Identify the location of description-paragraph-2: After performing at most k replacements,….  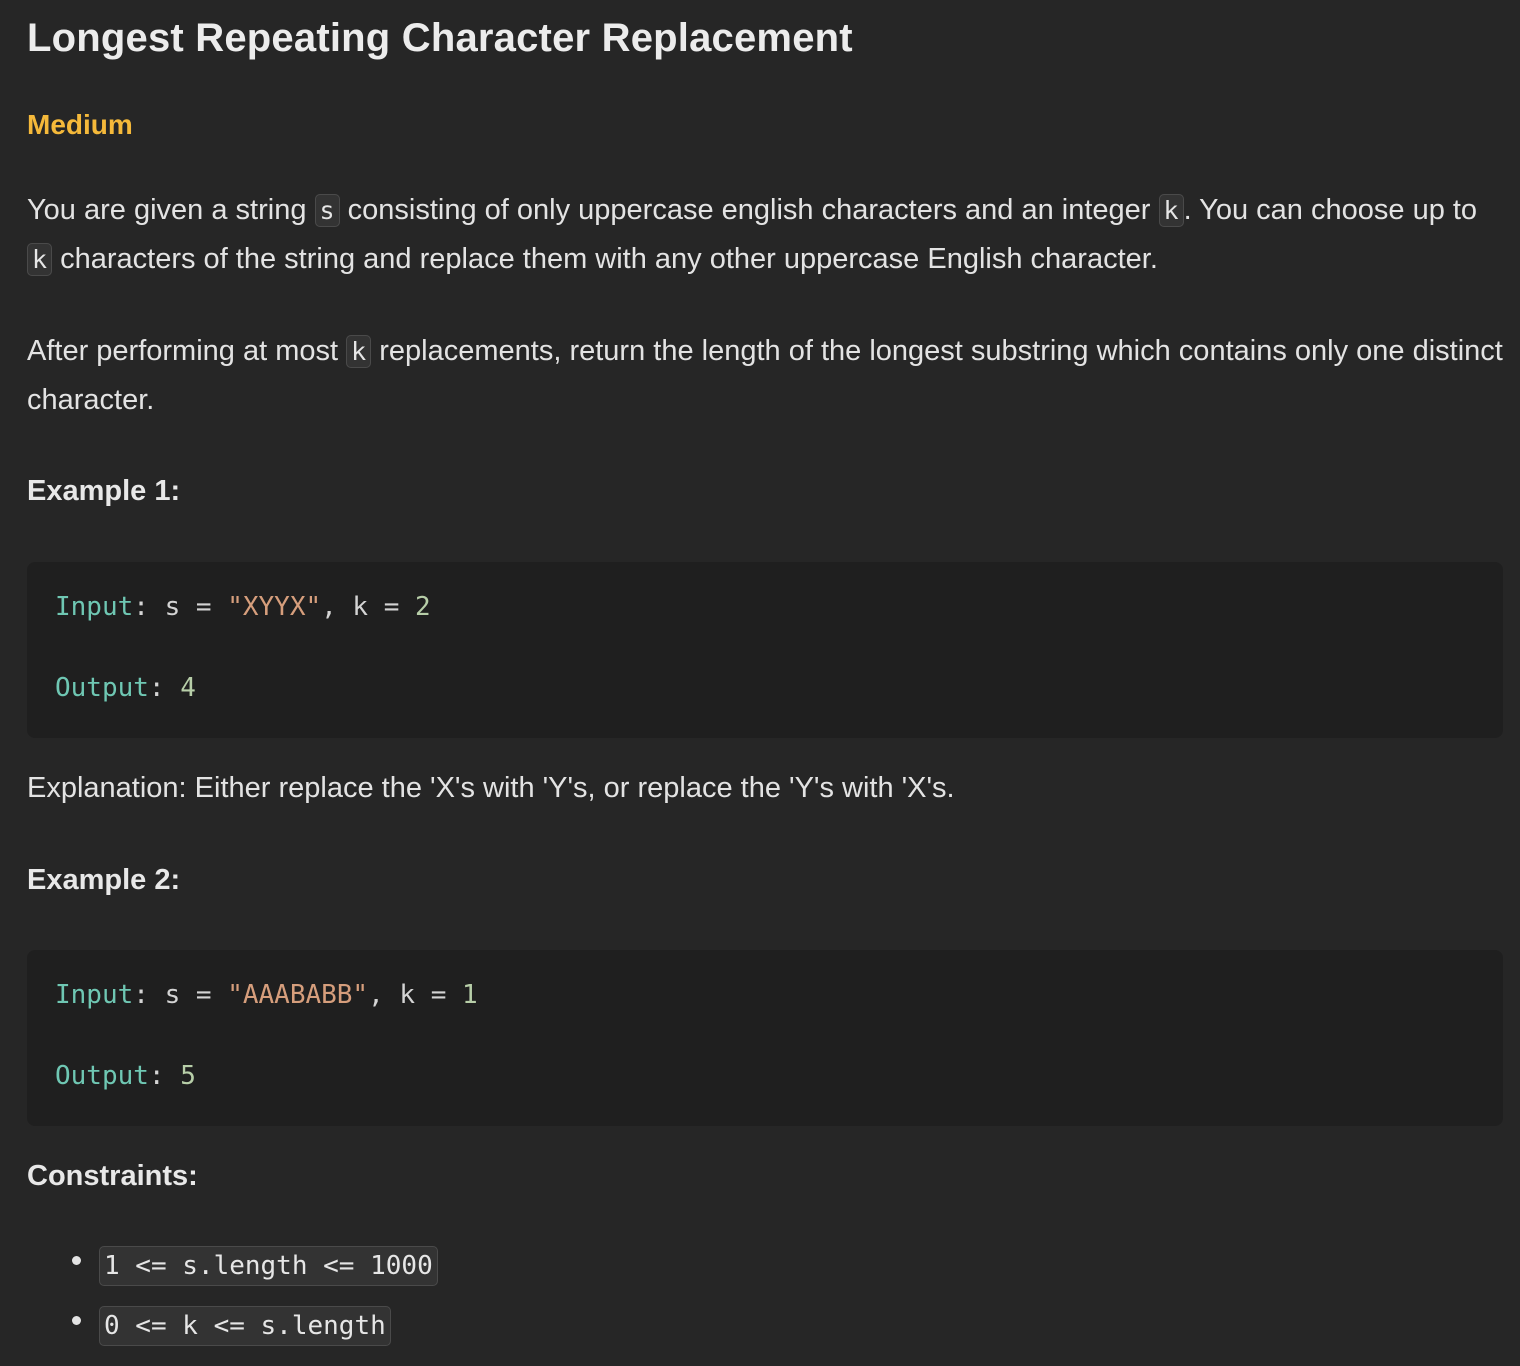
(765, 376).